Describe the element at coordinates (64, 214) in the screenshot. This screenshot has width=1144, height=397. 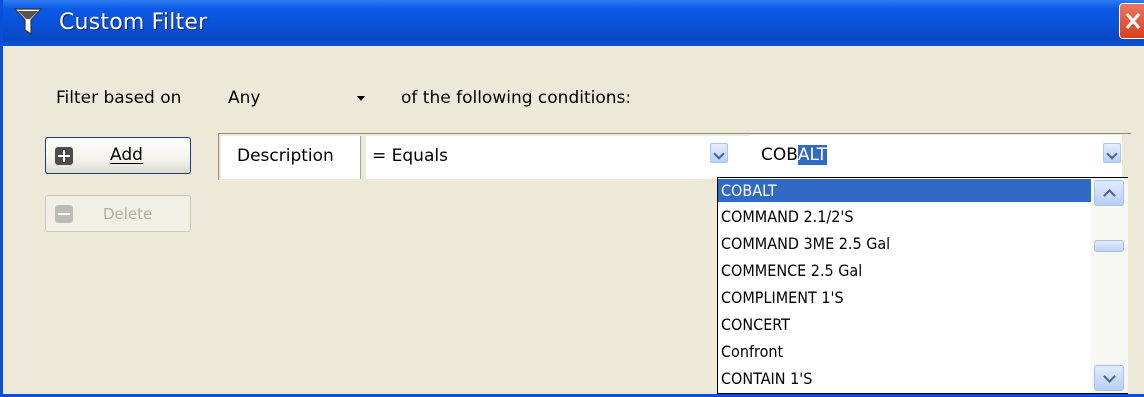
I see `minus-icon` at that location.